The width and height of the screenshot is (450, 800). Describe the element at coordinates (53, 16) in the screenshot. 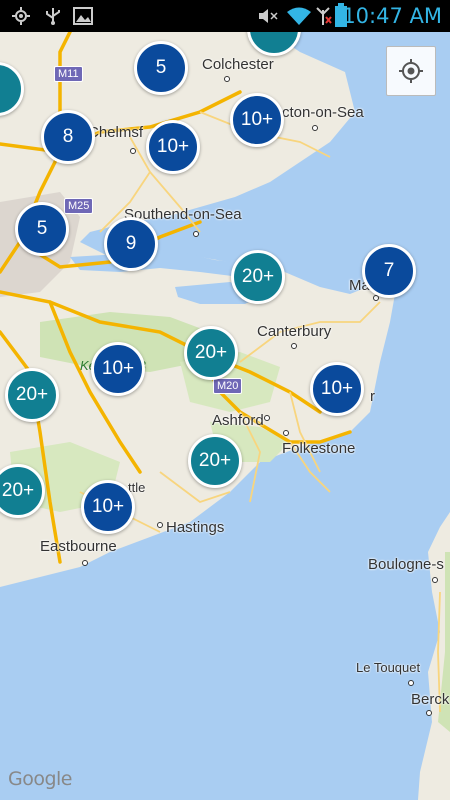

I see `usb-icon` at that location.